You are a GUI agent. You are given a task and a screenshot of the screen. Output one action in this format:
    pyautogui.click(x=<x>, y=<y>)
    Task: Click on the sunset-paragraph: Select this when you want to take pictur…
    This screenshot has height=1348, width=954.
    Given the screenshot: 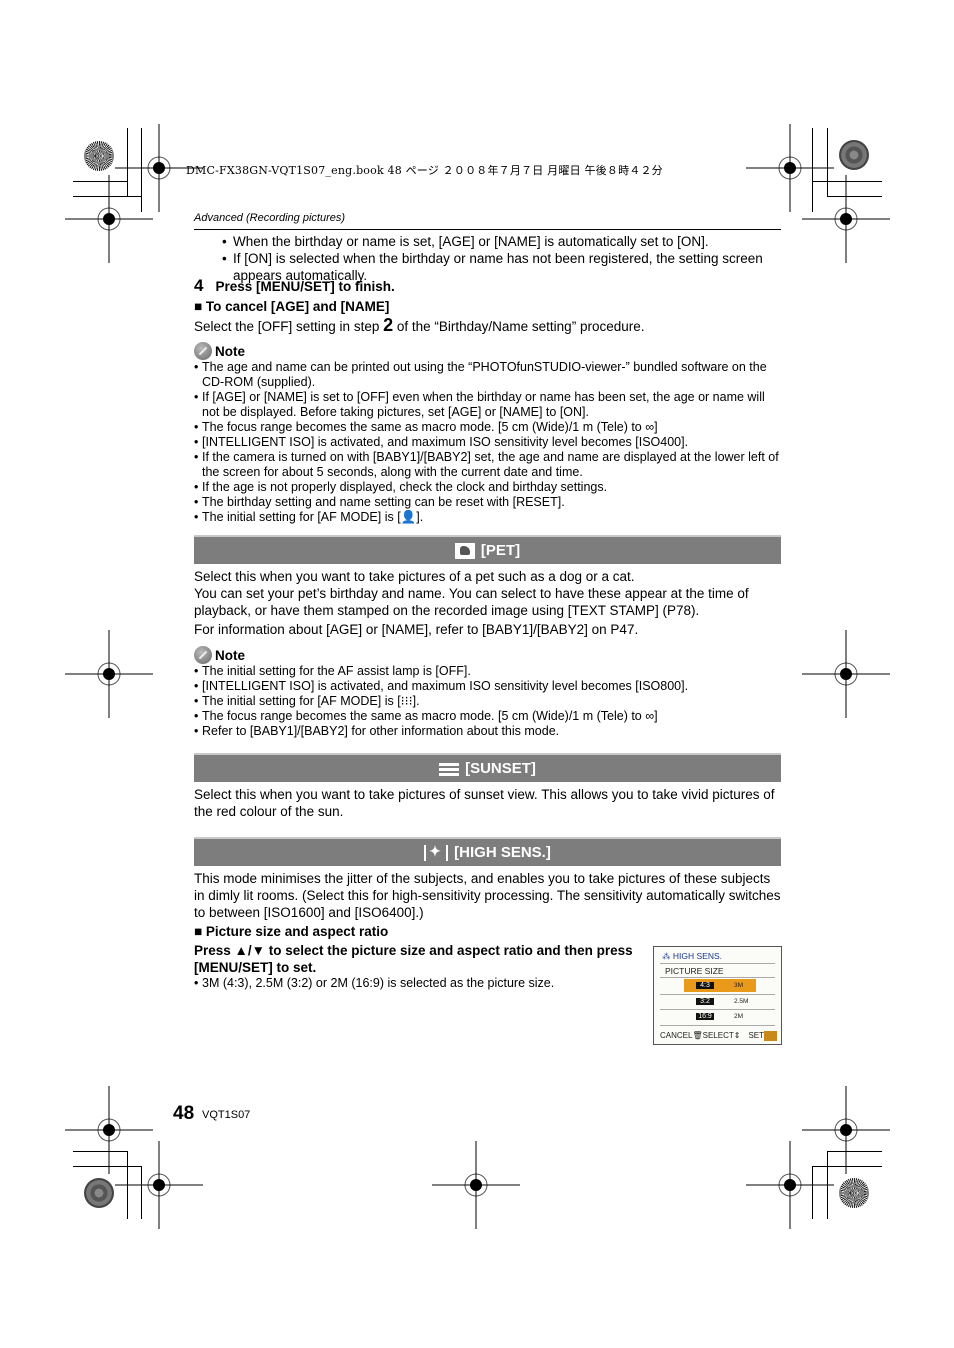 What is the action you would take?
    pyautogui.click(x=484, y=803)
    